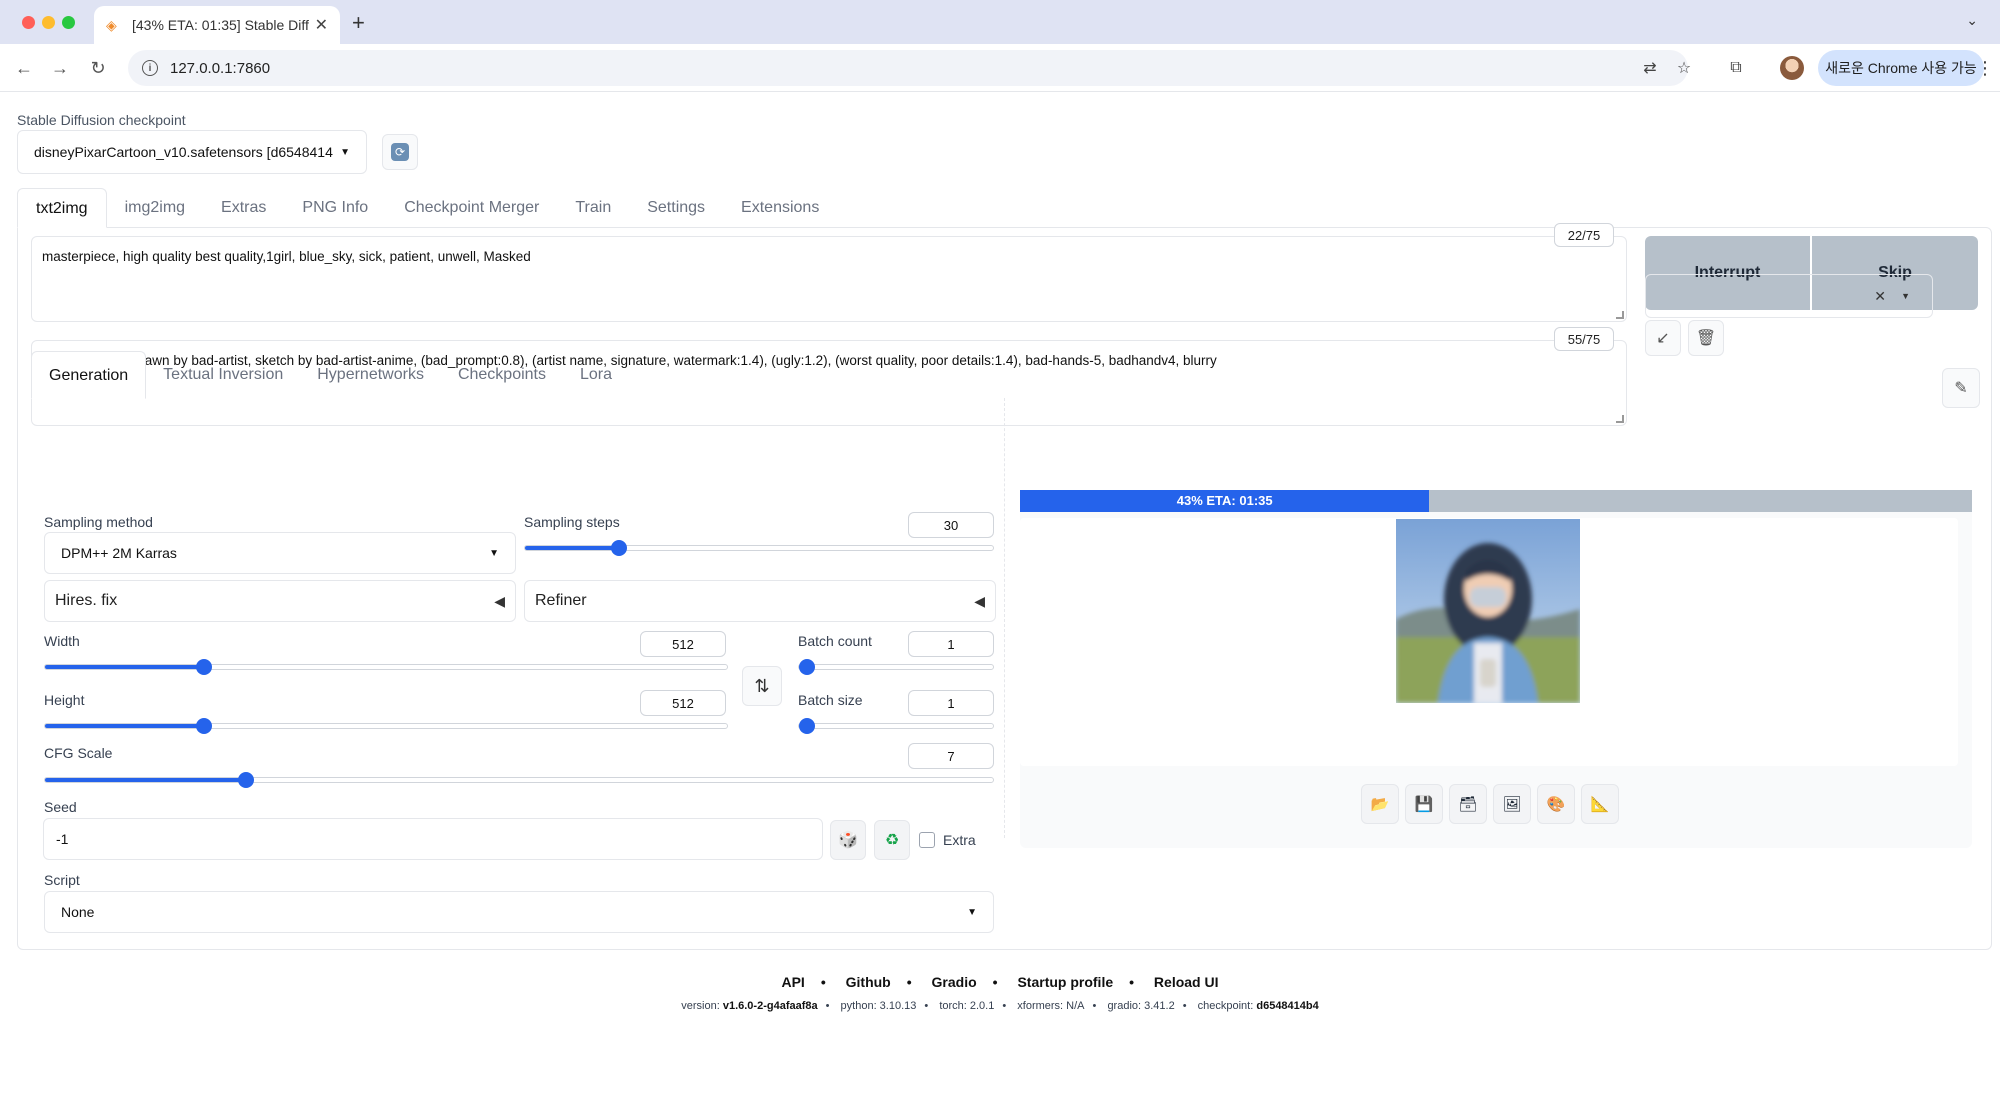 The image size is (2000, 1103). Describe the element at coordinates (1065, 982) in the screenshot. I see `startup-profile-link: Startup profile` at that location.